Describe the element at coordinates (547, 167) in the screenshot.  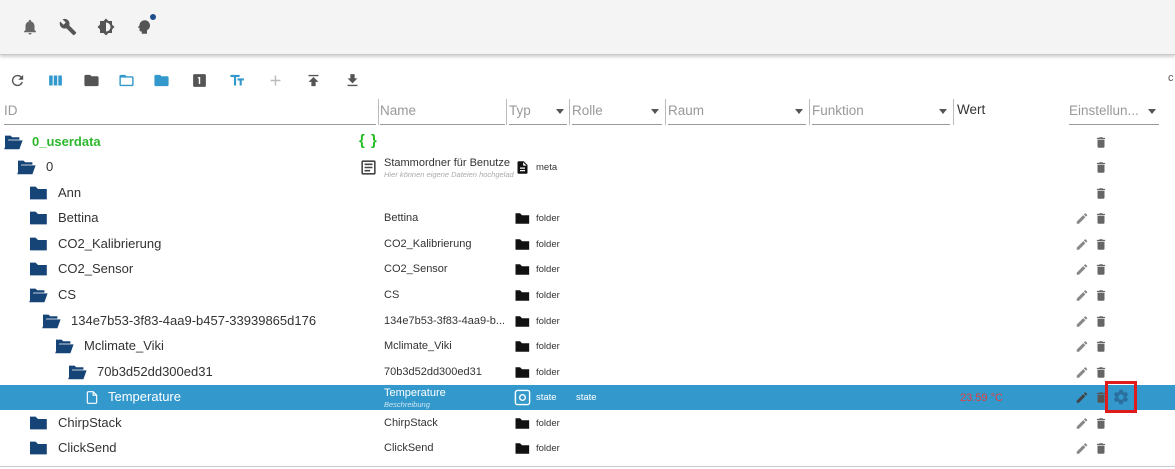
I see `row-type: meta` at that location.